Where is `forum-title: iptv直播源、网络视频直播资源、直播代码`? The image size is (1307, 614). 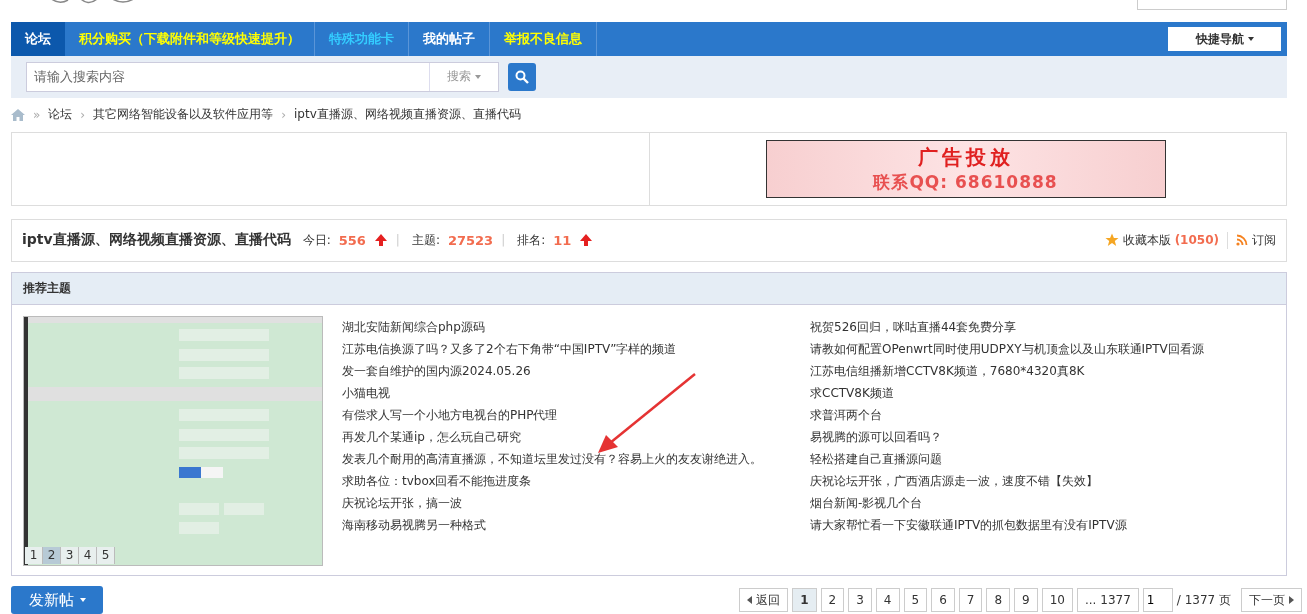
forum-title: iptv直播源、网络视频直播资源、直播代码 is located at coordinates (156, 240).